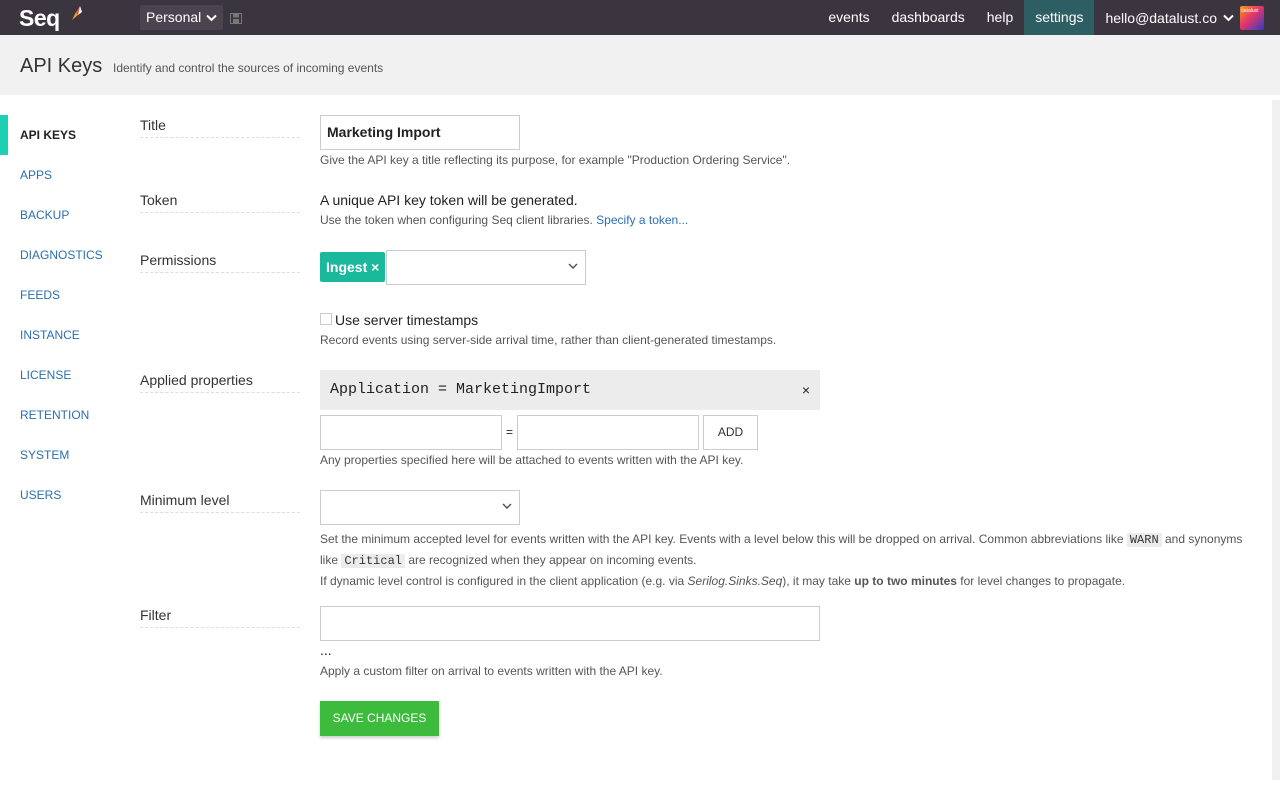 The height and width of the screenshot is (800, 1280). Describe the element at coordinates (379, 718) in the screenshot. I see `save-changes-button: SAVE CHANGES` at that location.